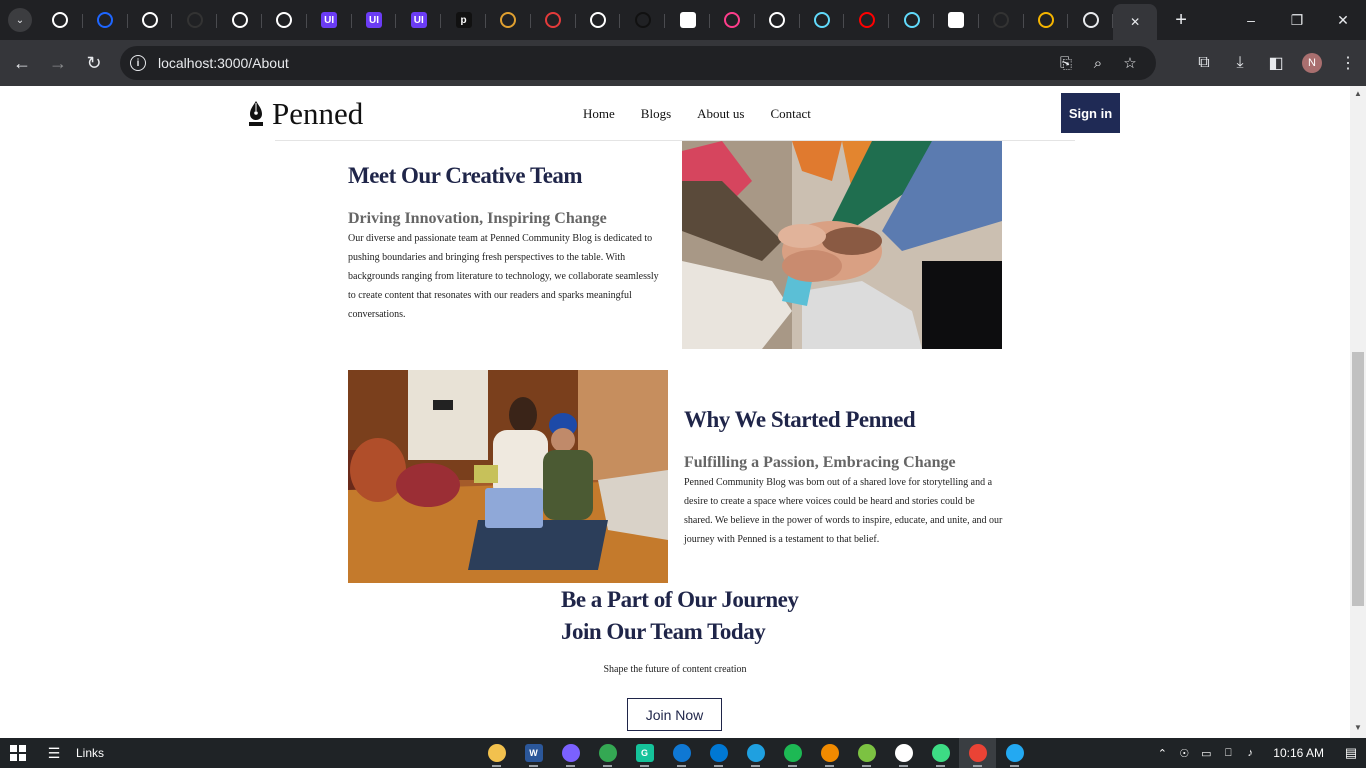  What do you see at coordinates (599, 114) in the screenshot?
I see `nav-home: Home` at bounding box center [599, 114].